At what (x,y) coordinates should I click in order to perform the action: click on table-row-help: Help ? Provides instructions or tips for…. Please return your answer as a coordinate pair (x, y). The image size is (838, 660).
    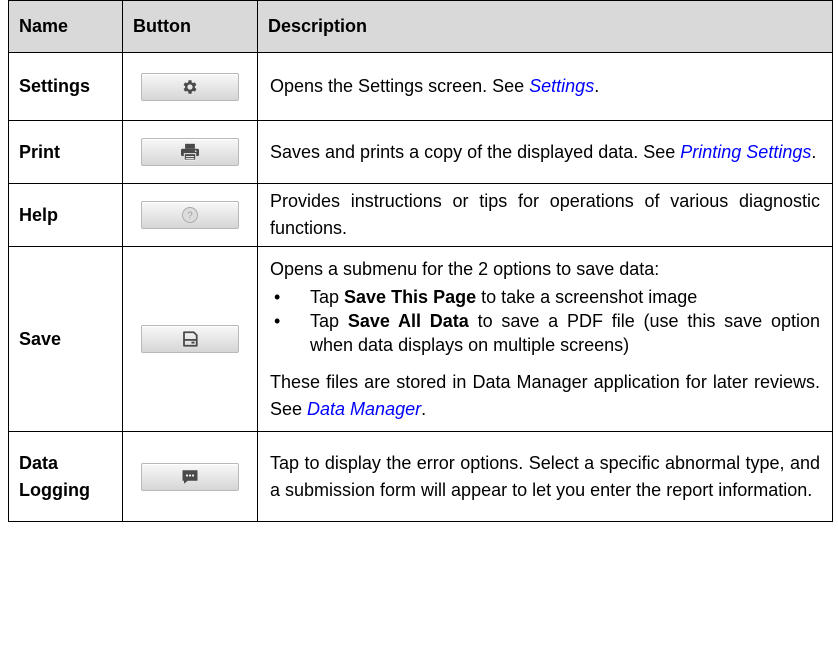
    Looking at the image, I should click on (420, 215).